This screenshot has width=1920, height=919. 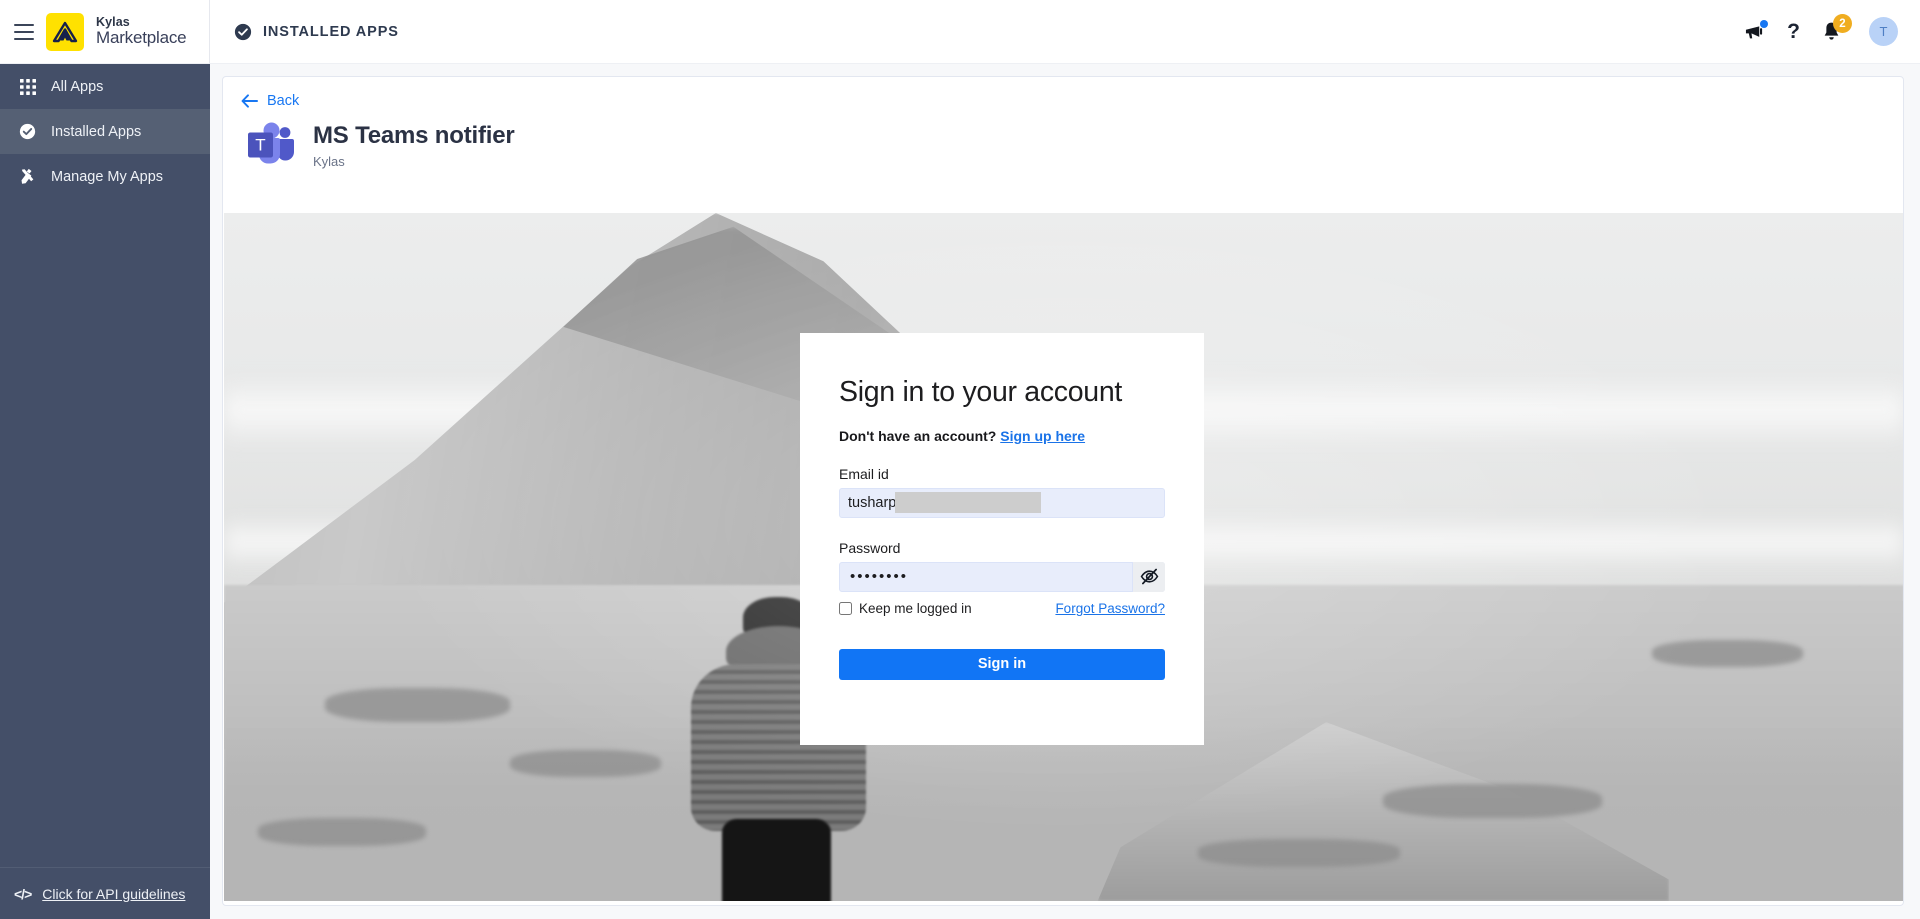 I want to click on sidebar-item-label: Installed Apps, so click(x=96, y=131).